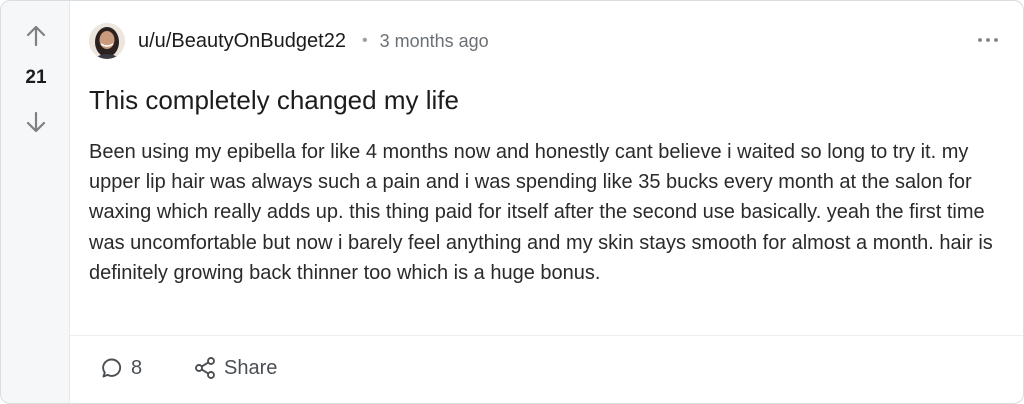  I want to click on share-label: Share, so click(251, 367).